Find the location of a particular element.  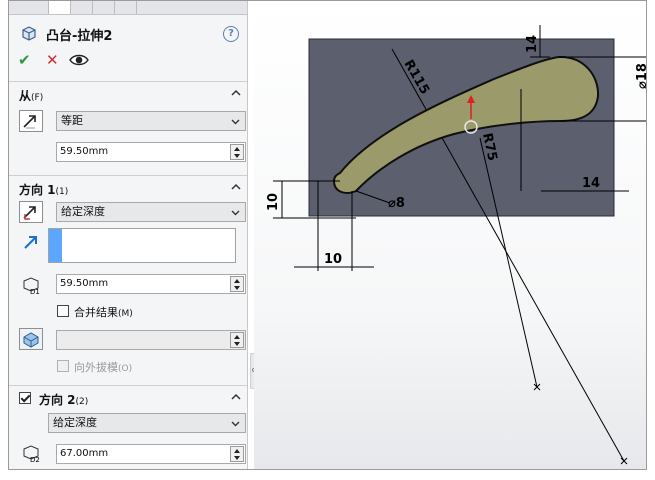

direction2-section: 方向 2(2) 给定深度 D2 67.00mm is located at coordinates (128, 427).